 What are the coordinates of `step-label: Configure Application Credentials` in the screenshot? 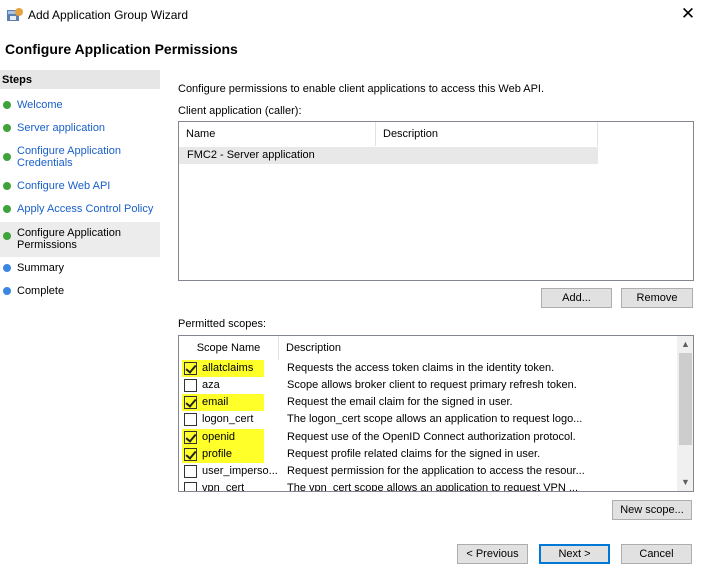 It's located at (69, 157).